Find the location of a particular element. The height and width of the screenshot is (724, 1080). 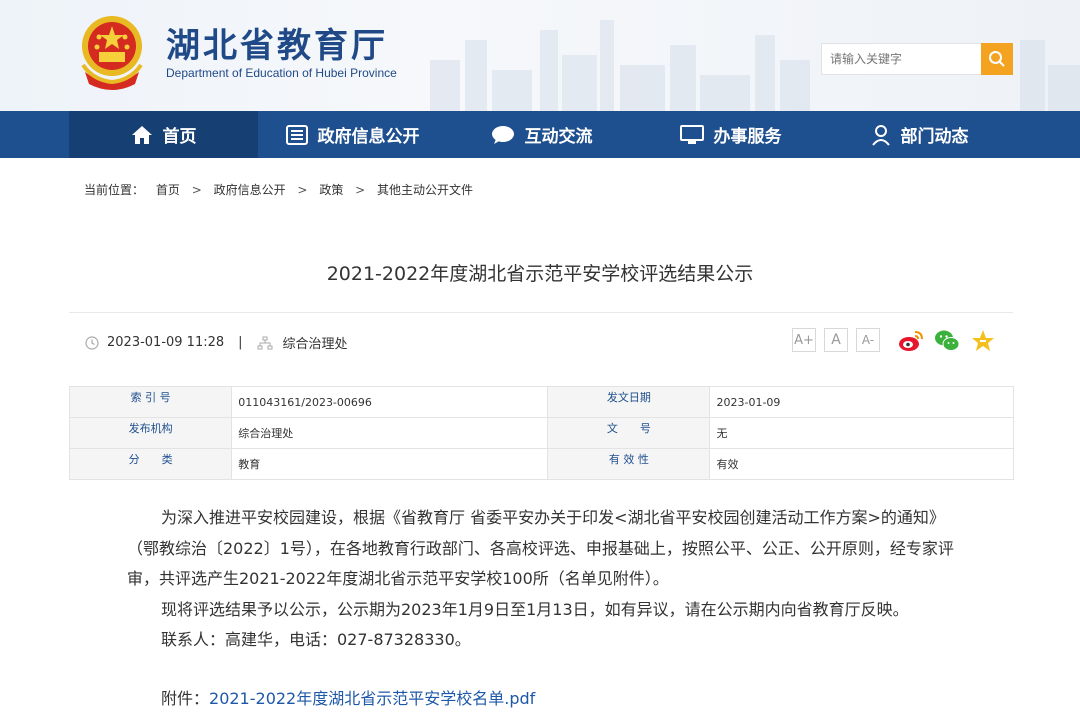

nav-label: 办事服务 is located at coordinates (747, 137).